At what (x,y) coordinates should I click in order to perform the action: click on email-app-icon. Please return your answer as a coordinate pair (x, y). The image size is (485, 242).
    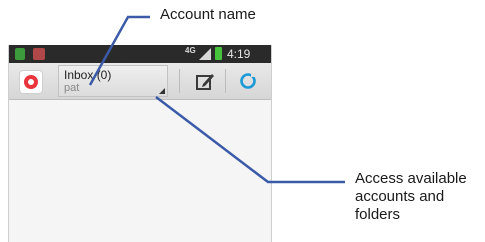
    Looking at the image, I should click on (31, 82).